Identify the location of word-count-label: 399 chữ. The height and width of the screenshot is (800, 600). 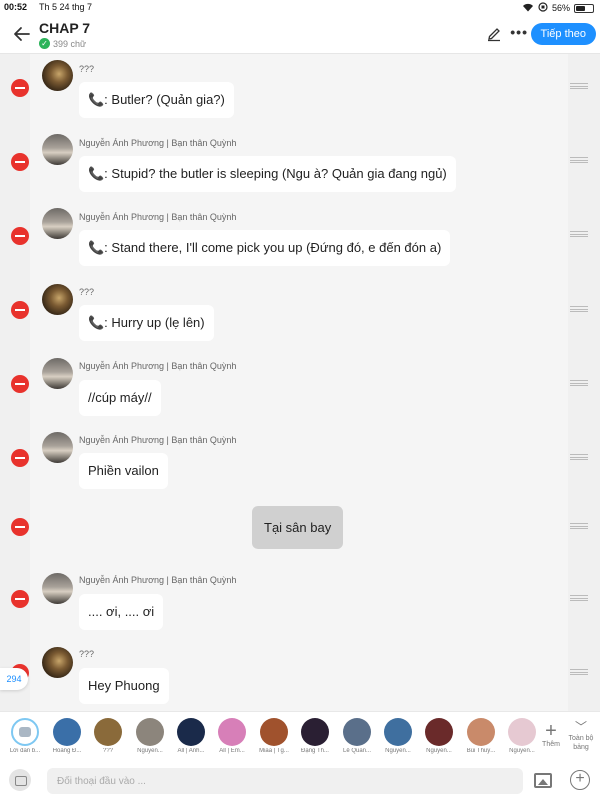
(70, 43).